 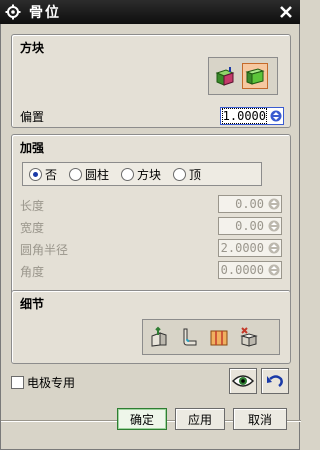 I want to click on radio-block: 方块, so click(x=141, y=174).